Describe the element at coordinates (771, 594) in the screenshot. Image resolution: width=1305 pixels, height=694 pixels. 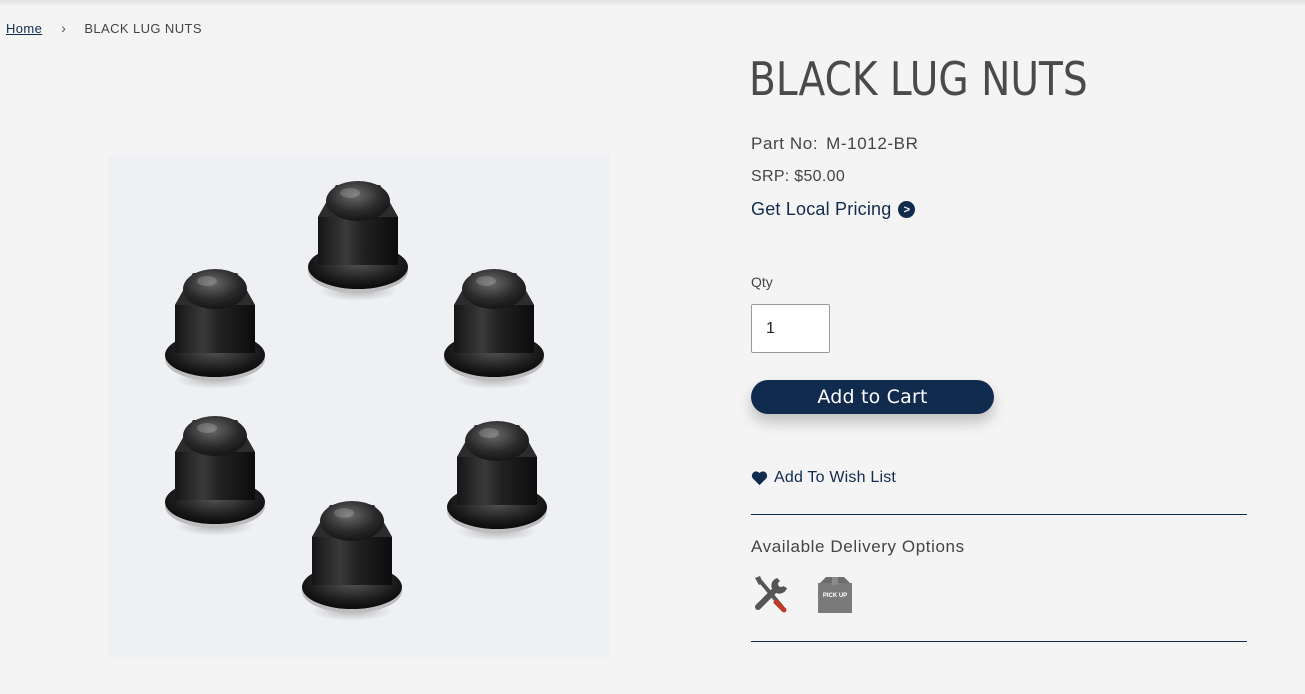
I see `wrench-screwdriver-icon` at that location.